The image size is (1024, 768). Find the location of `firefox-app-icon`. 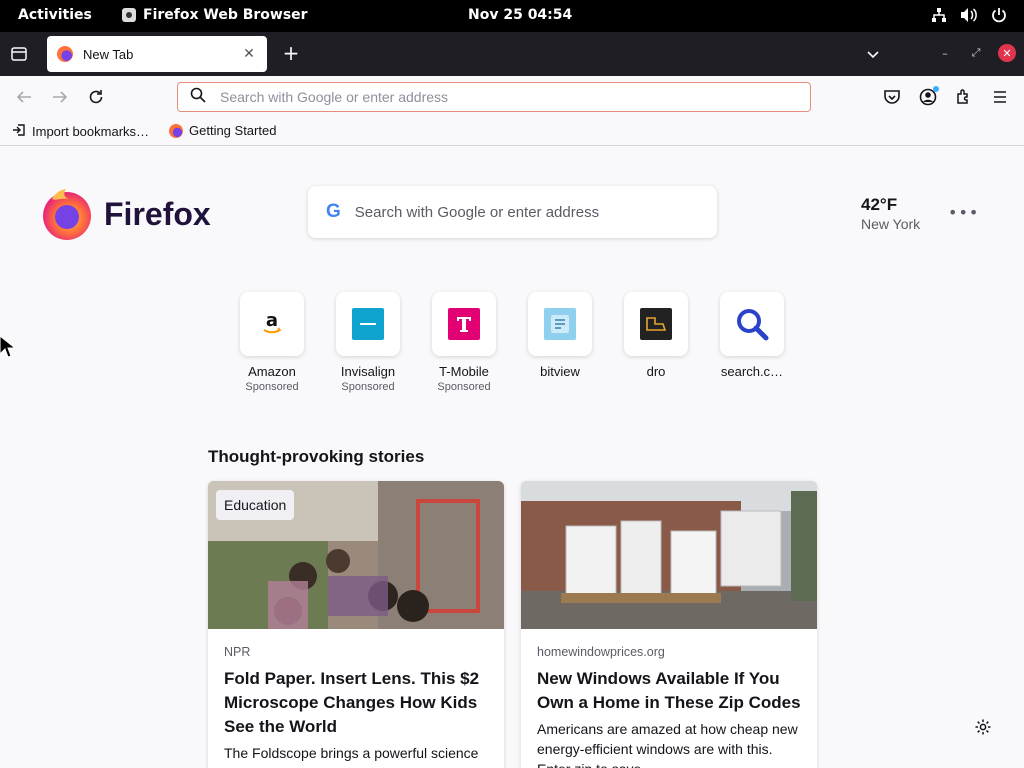

firefox-app-icon is located at coordinates (129, 15).